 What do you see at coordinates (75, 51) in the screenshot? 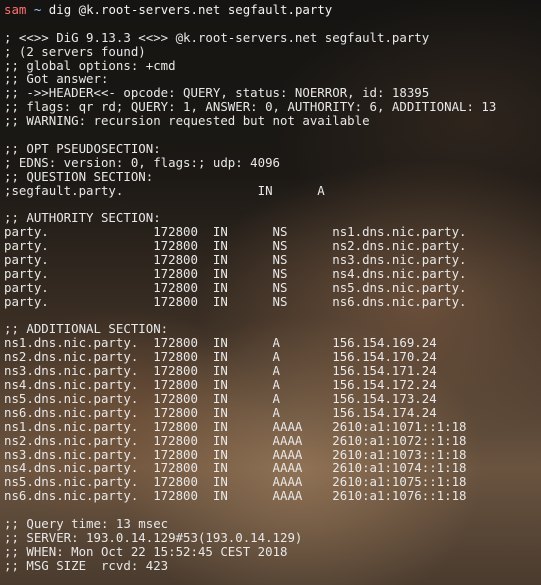
I see `header-line: ; (2 servers found)` at bounding box center [75, 51].